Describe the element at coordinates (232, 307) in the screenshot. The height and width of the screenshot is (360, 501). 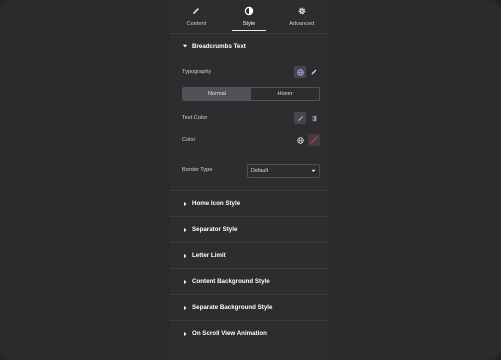
I see `section-title: Separate Background Style` at that location.